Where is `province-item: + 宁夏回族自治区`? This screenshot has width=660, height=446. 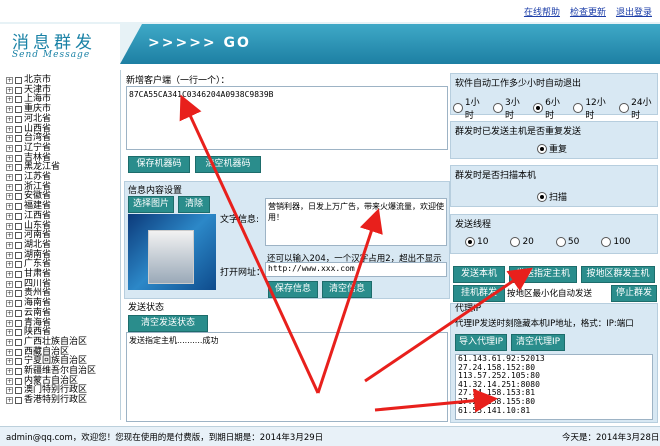 province-item: + 宁夏回族自治区 is located at coordinates (46, 361).